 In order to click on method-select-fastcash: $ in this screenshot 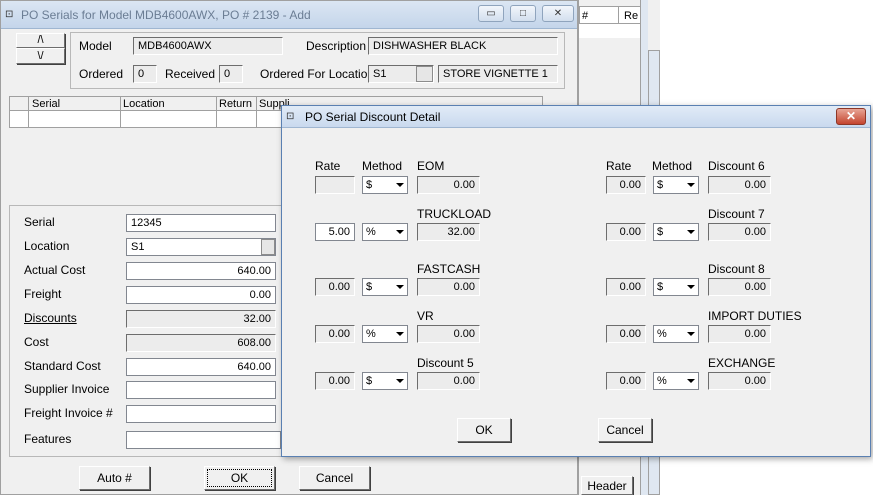, I will do `click(385, 287)`.